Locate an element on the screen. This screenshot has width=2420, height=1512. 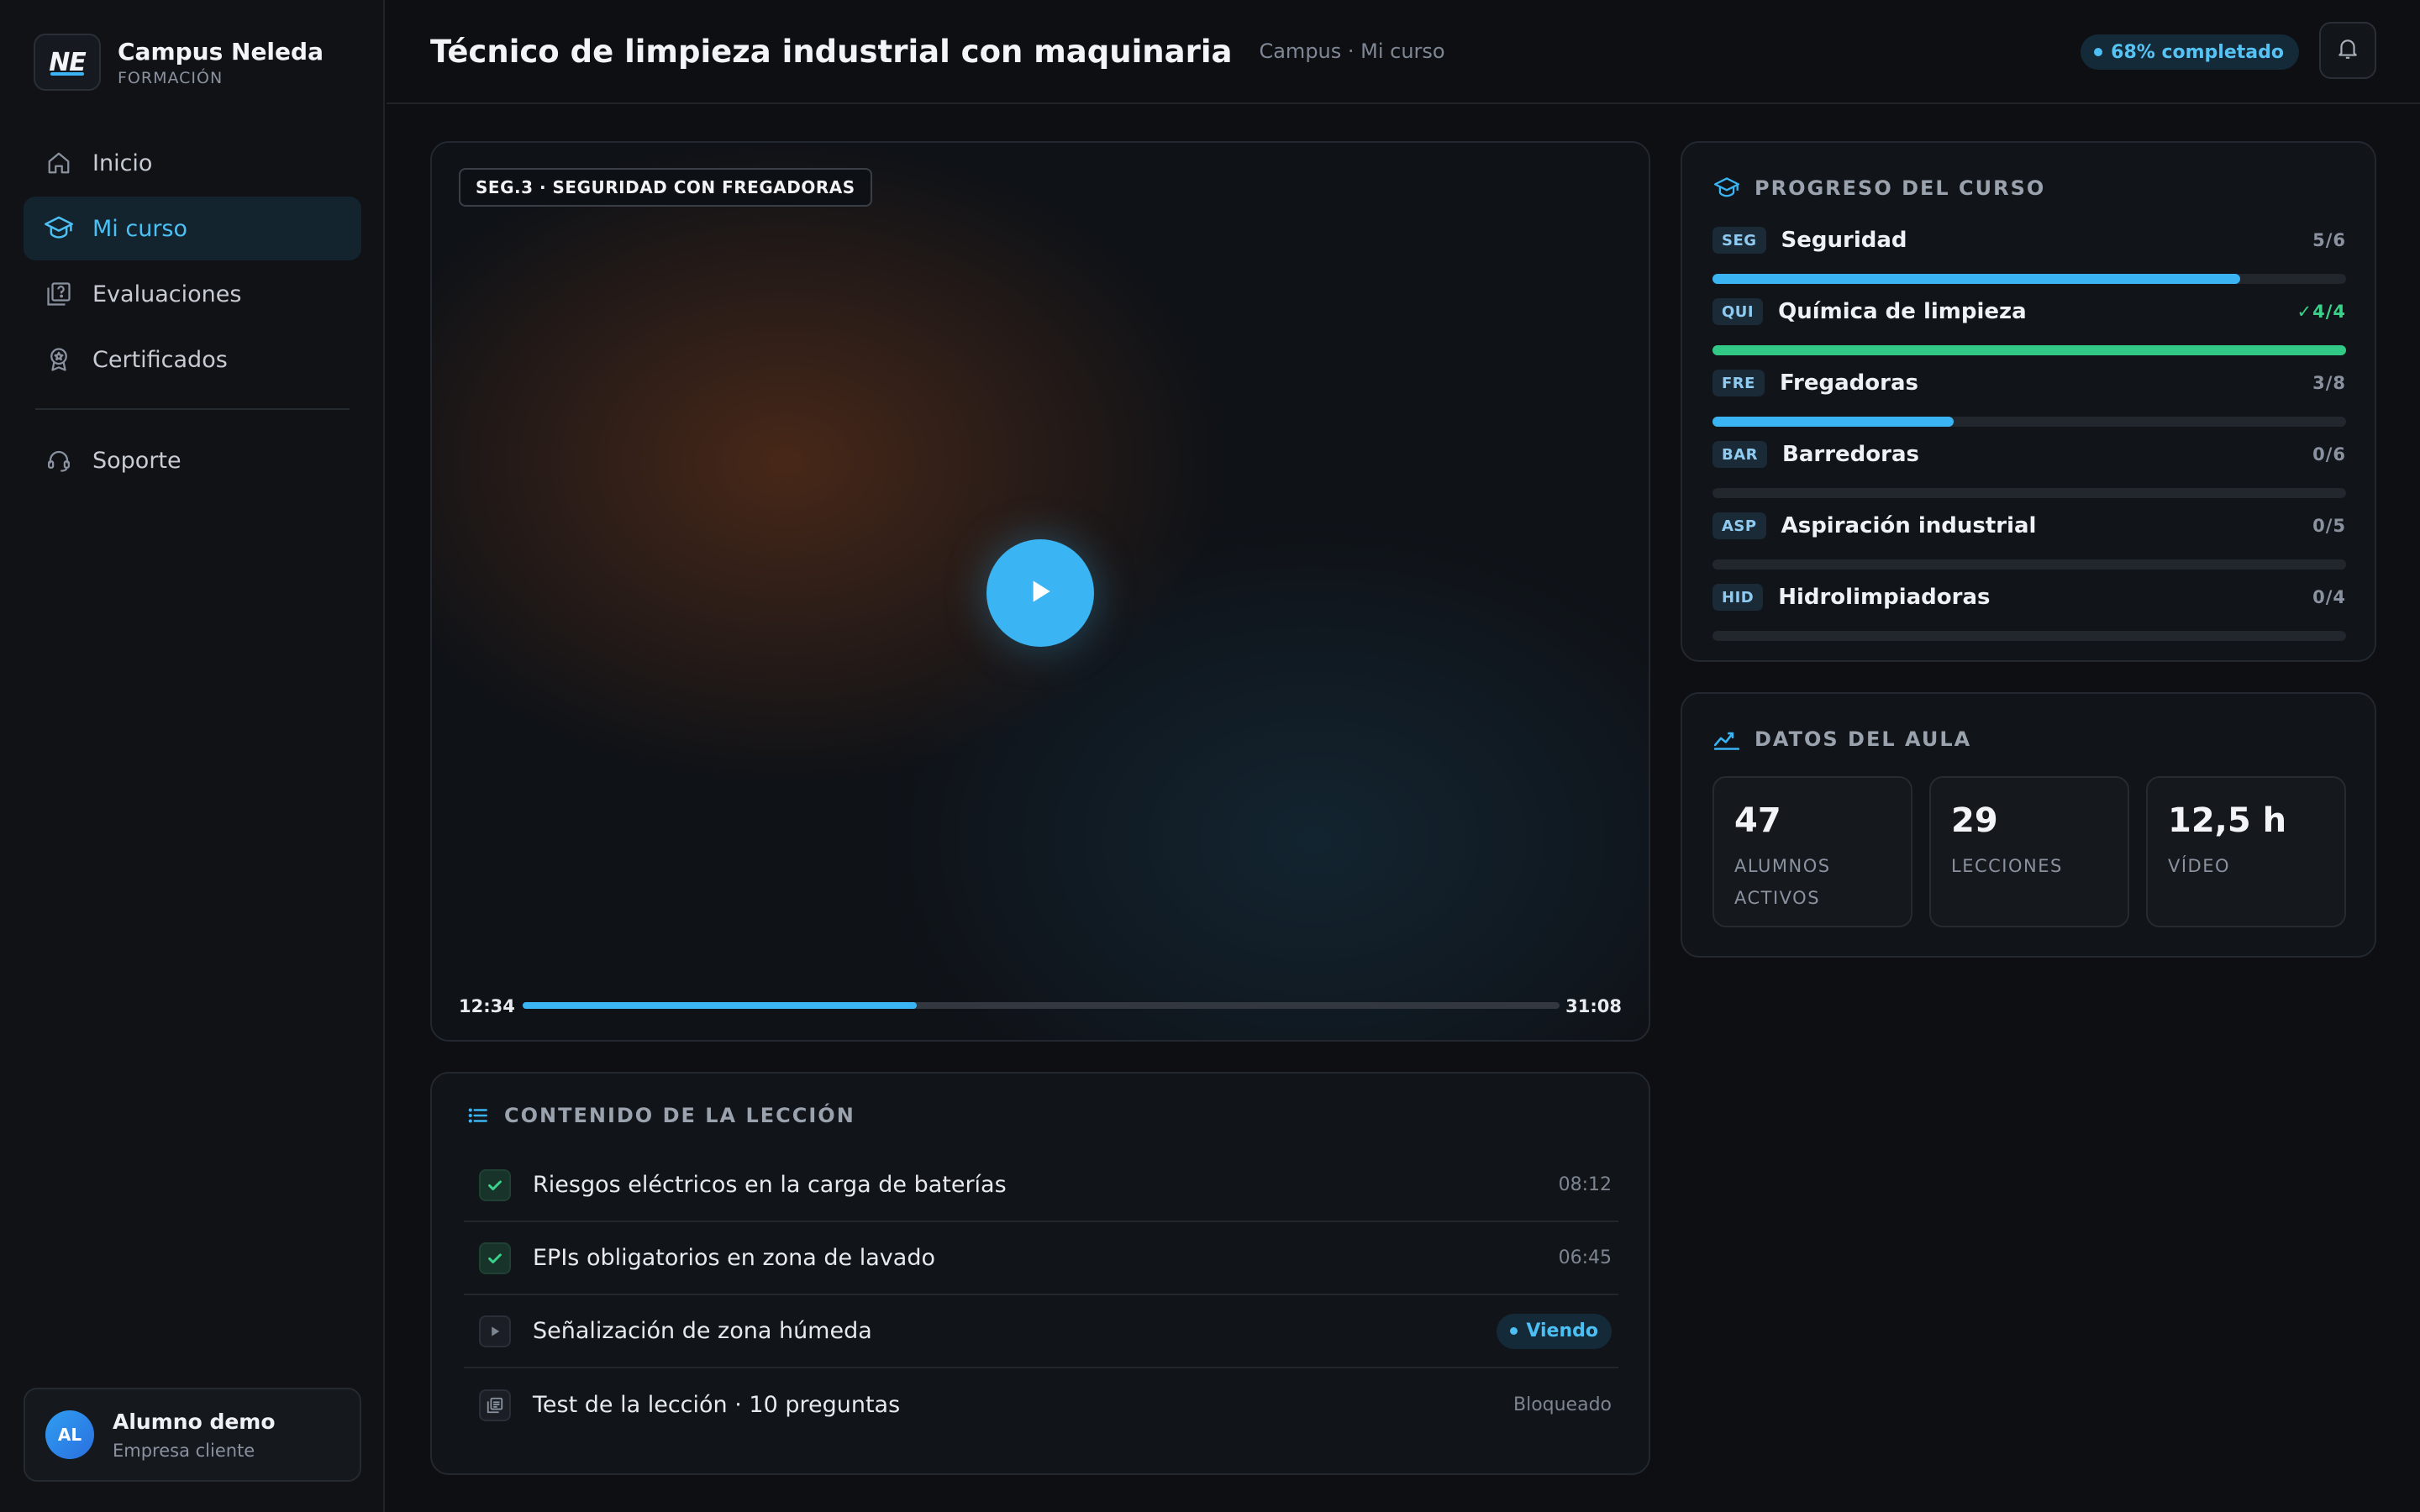
brand-name: Campus Neleda is located at coordinates (221, 51).